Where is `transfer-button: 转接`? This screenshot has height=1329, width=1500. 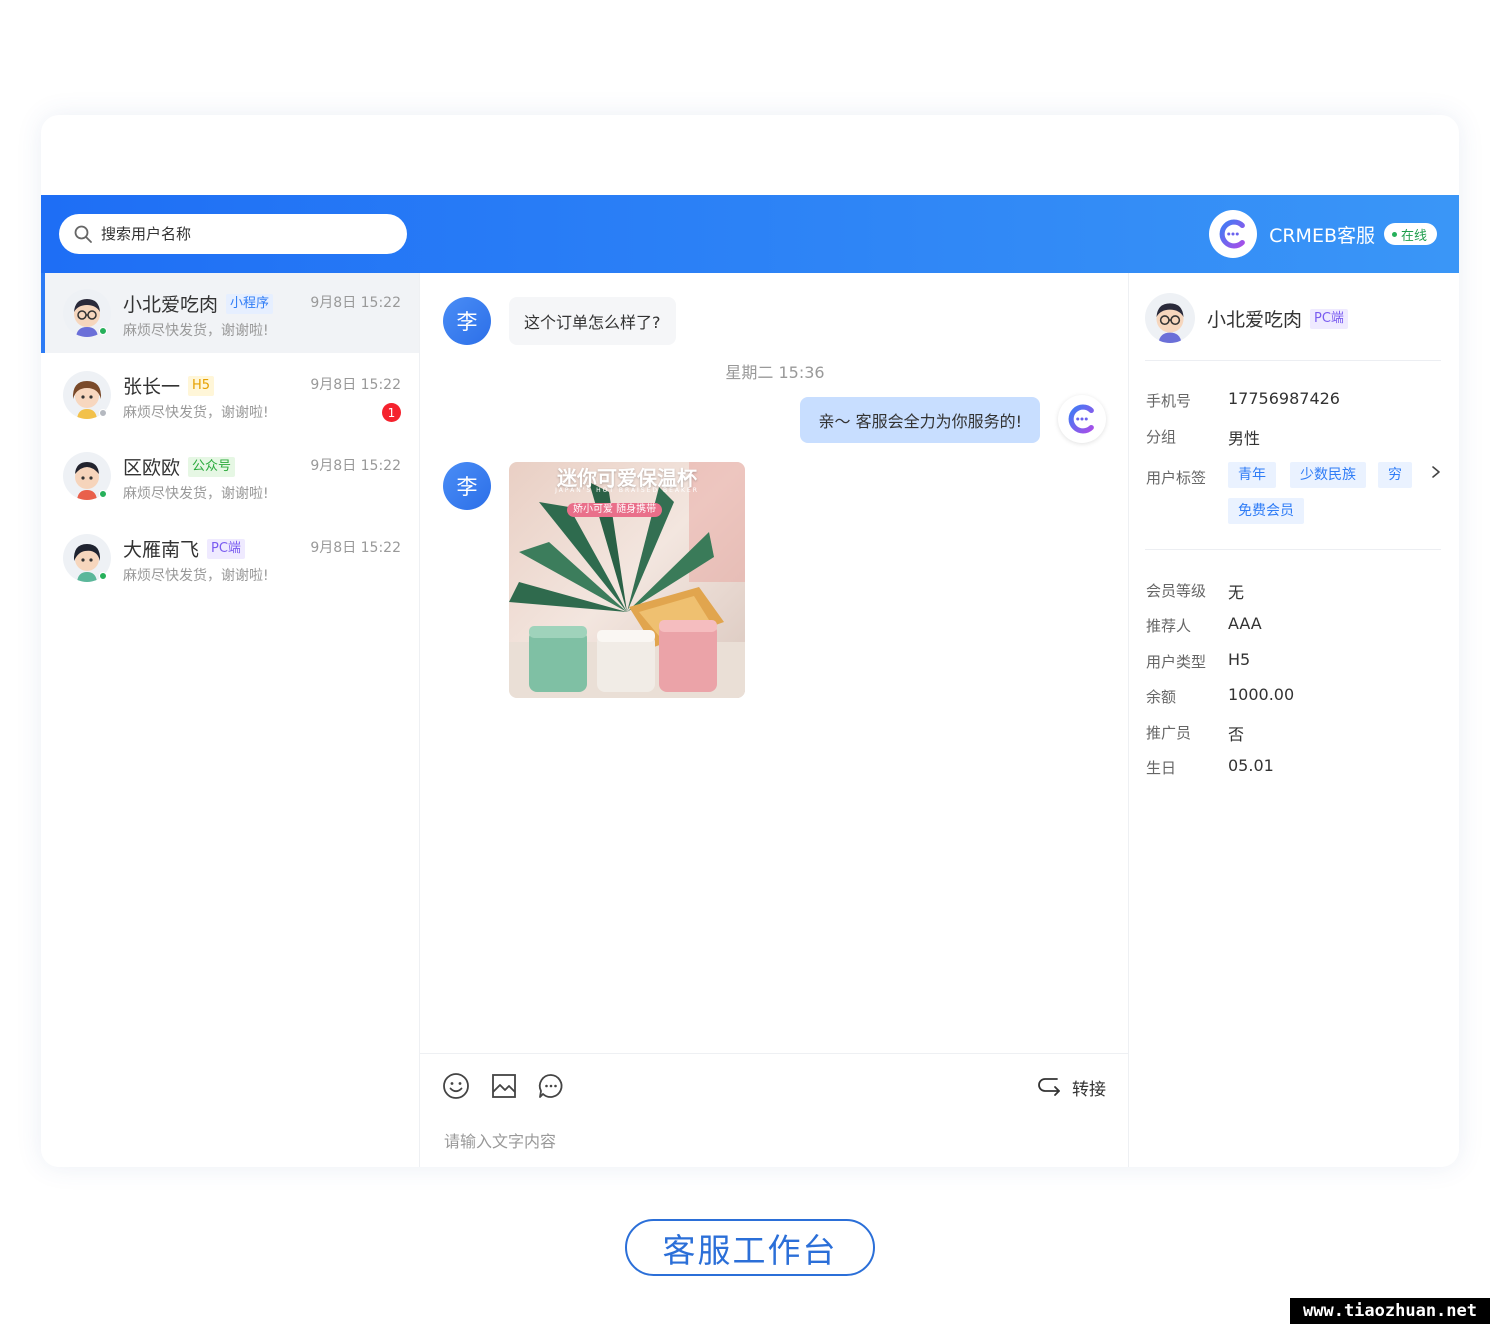 transfer-button: 转接 is located at coordinates (1071, 1087).